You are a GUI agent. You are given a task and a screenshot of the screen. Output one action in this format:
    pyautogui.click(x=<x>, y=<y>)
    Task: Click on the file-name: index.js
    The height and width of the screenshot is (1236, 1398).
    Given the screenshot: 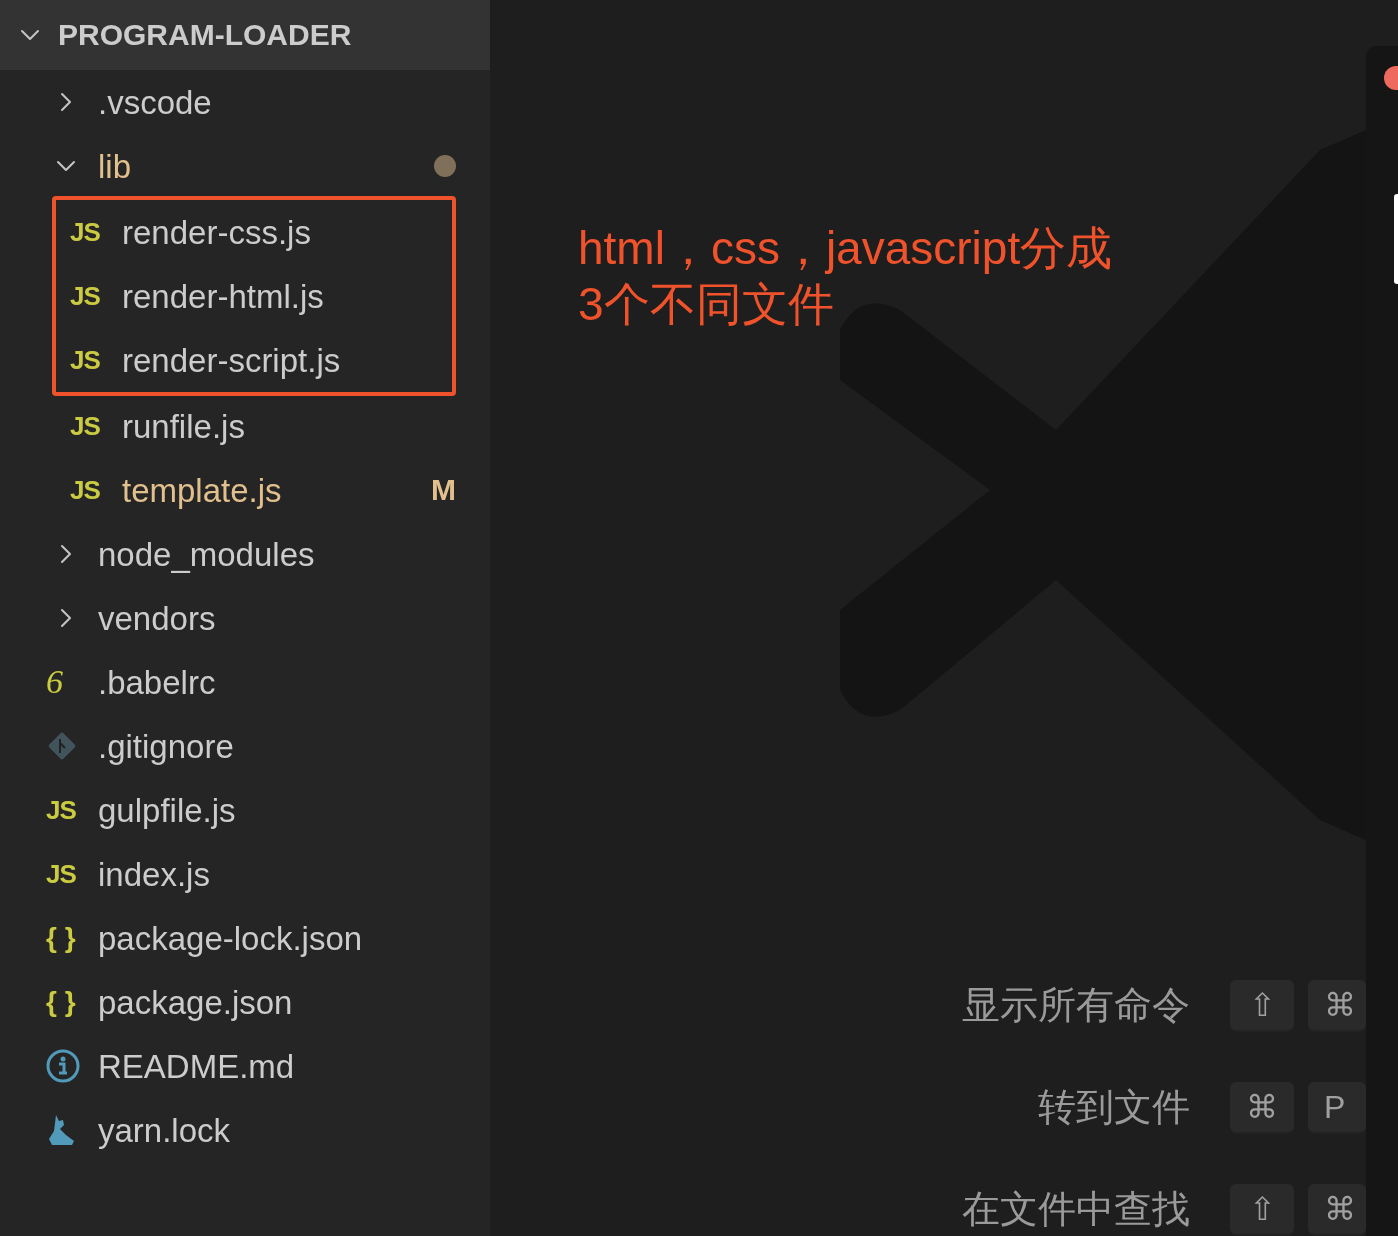 What is the action you would take?
    pyautogui.click(x=154, y=874)
    